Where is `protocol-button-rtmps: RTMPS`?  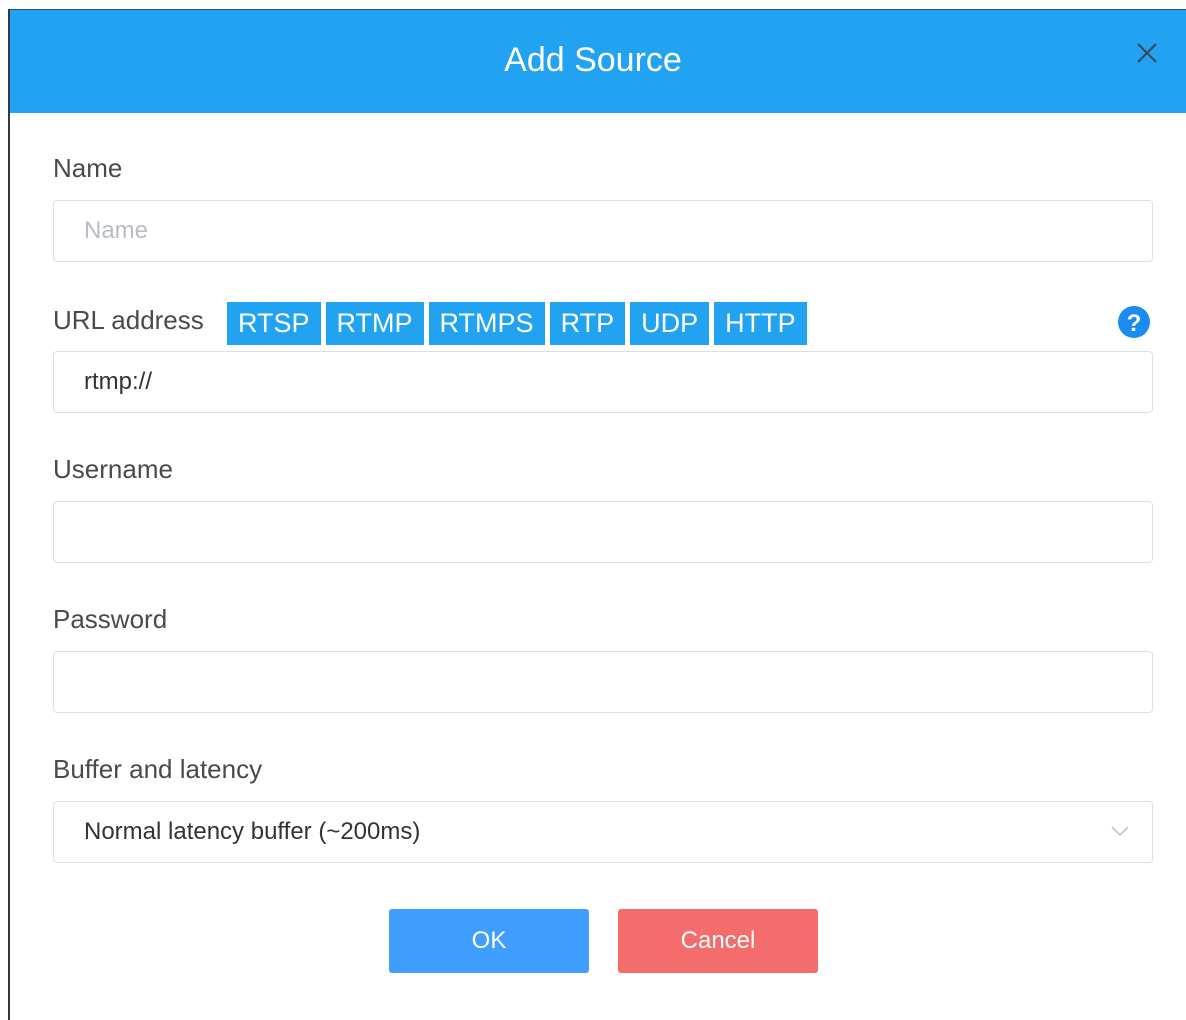
protocol-button-rtmps: RTMPS is located at coordinates (486, 323).